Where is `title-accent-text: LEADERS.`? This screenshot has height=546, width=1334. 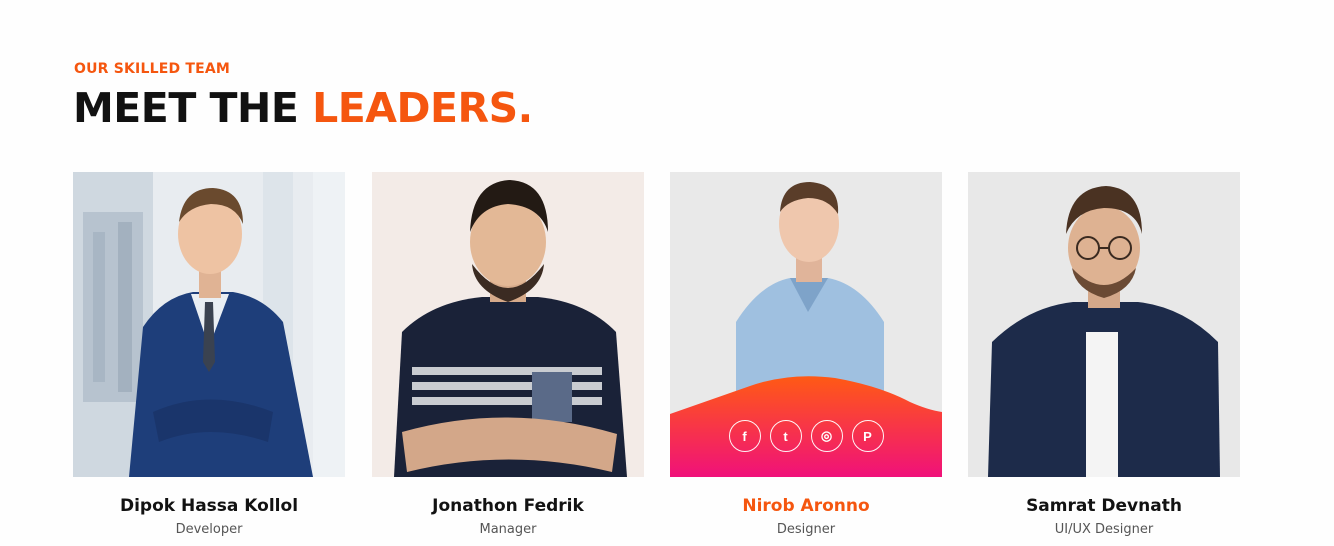 title-accent-text: LEADERS. is located at coordinates (422, 108).